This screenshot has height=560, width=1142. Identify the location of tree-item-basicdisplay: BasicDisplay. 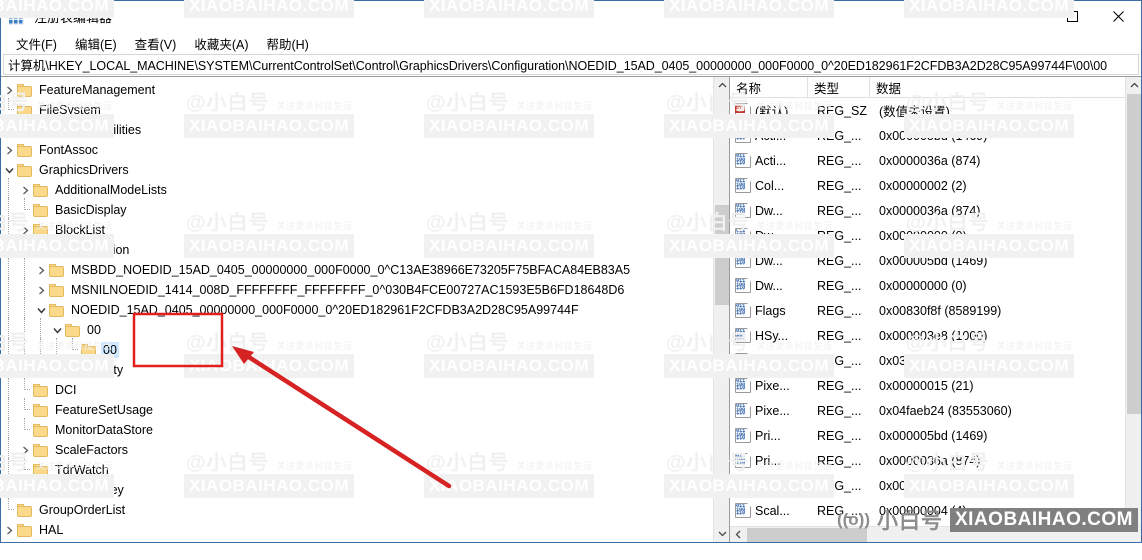
(357, 210).